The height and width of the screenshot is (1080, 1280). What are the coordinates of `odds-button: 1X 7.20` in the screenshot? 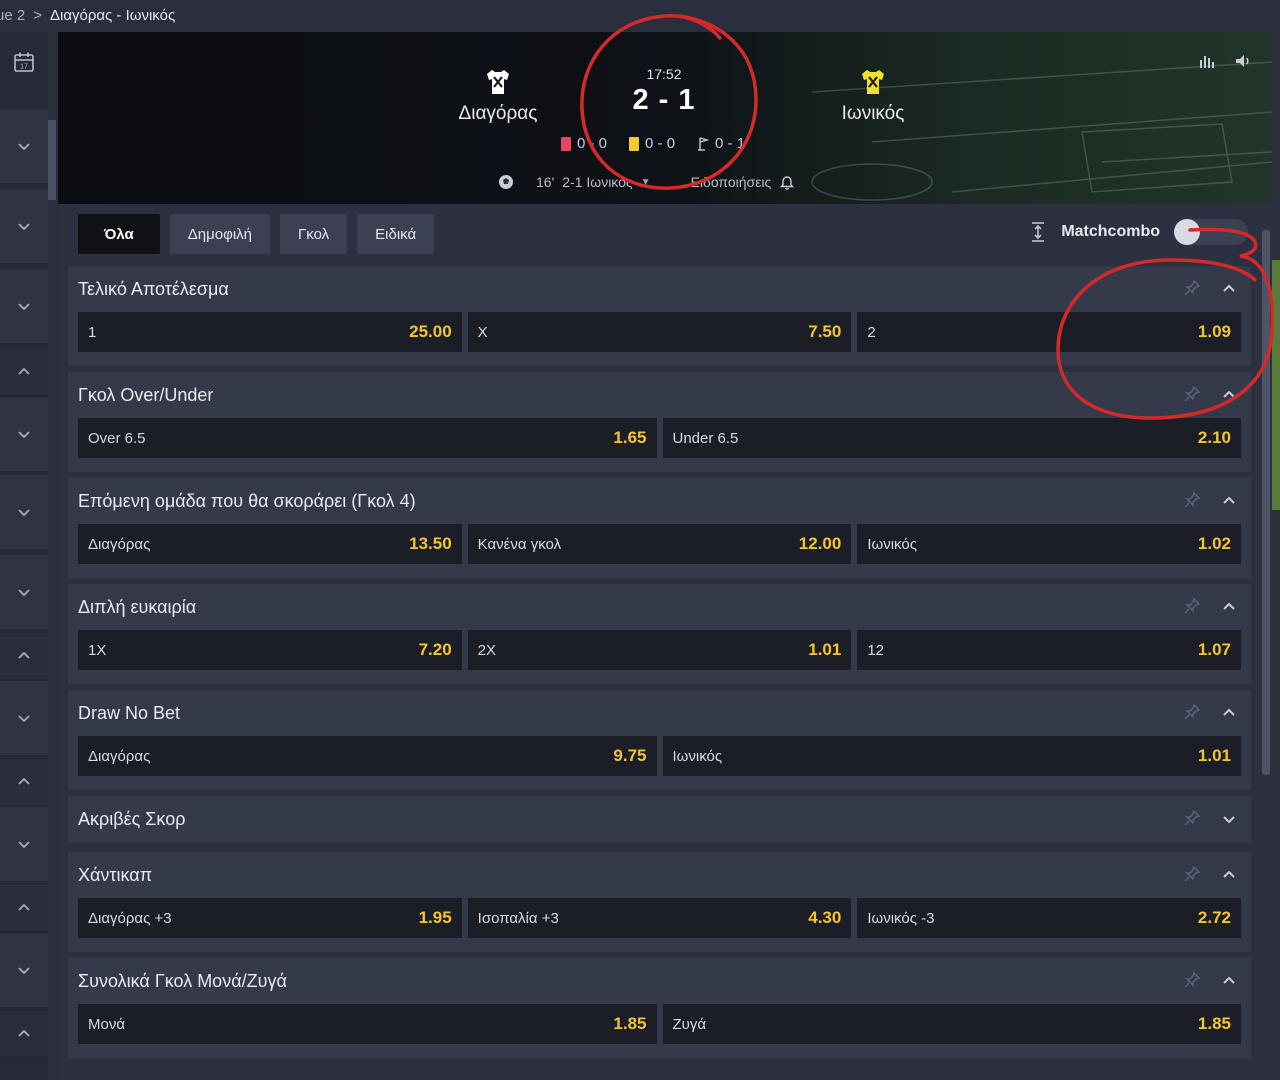 It's located at (270, 650).